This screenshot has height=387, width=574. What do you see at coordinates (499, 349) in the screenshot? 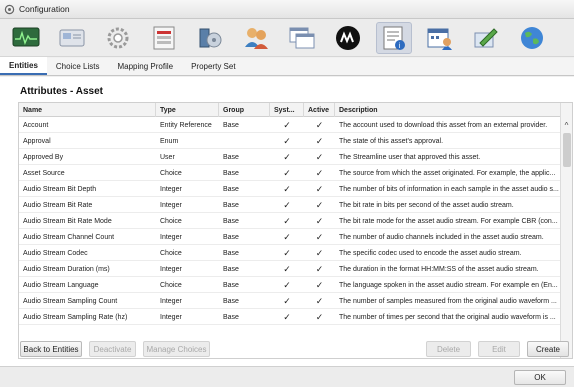
I see `edit-button: Edit` at bounding box center [499, 349].